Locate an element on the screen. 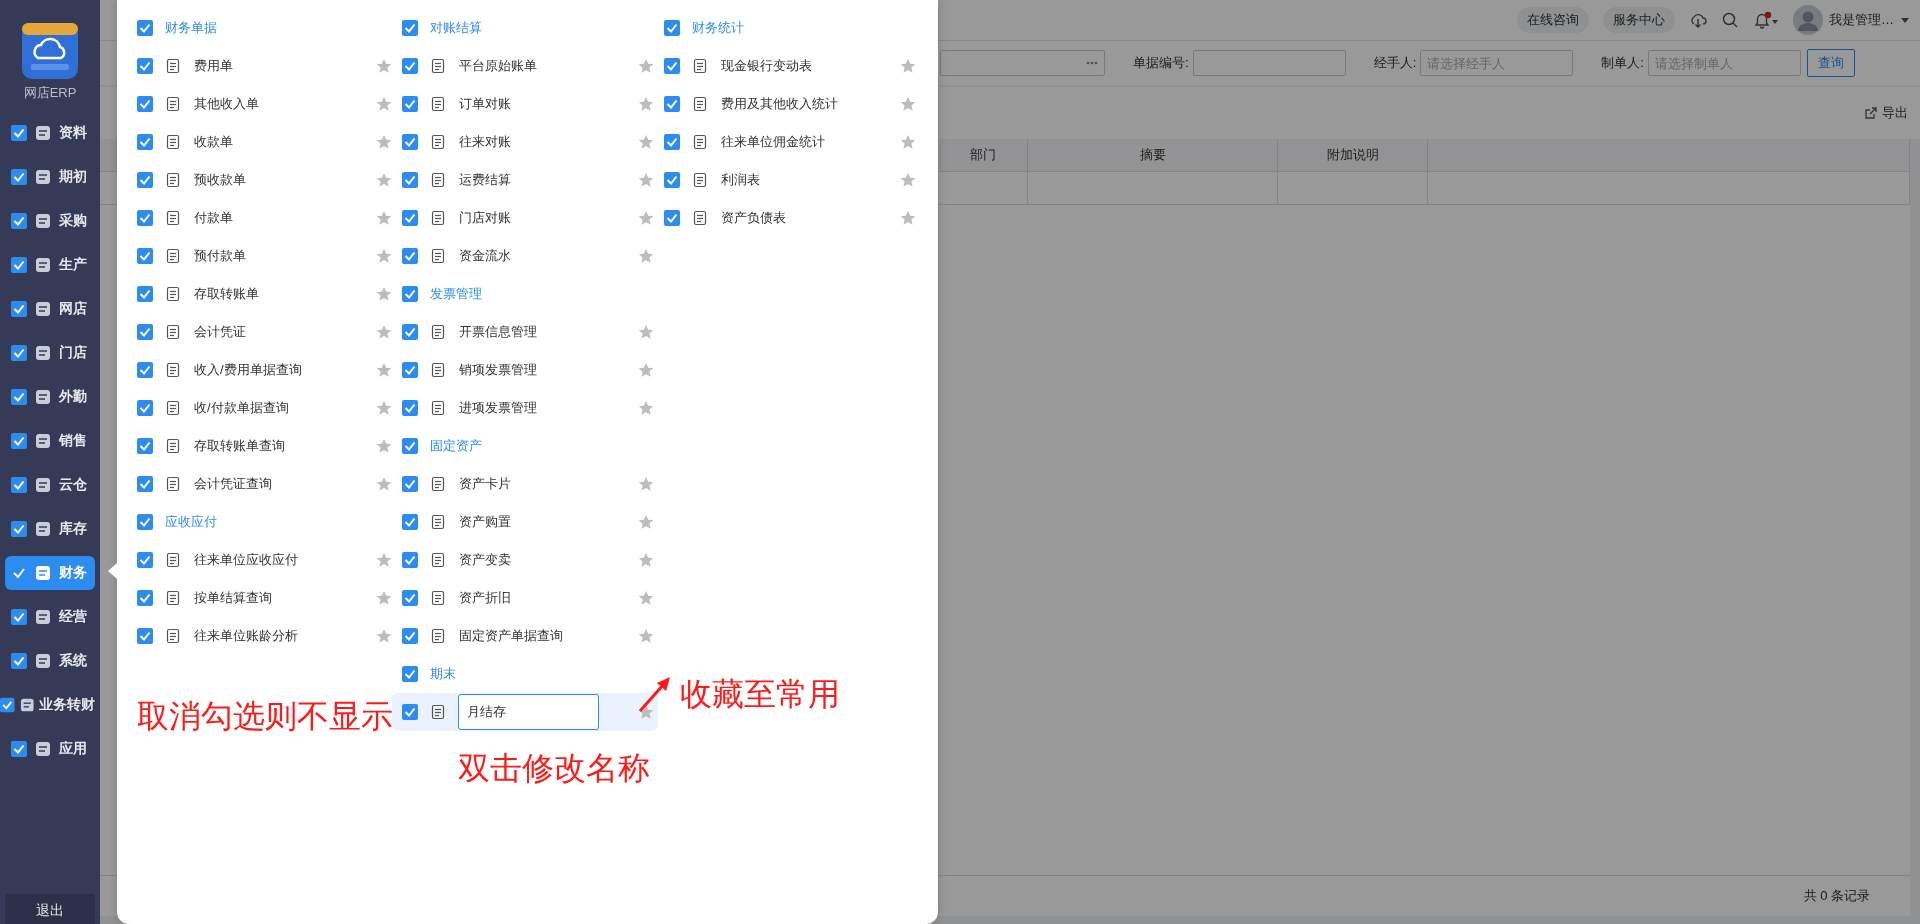  menu-item: 存取转账单查询 is located at coordinates (279, 446).